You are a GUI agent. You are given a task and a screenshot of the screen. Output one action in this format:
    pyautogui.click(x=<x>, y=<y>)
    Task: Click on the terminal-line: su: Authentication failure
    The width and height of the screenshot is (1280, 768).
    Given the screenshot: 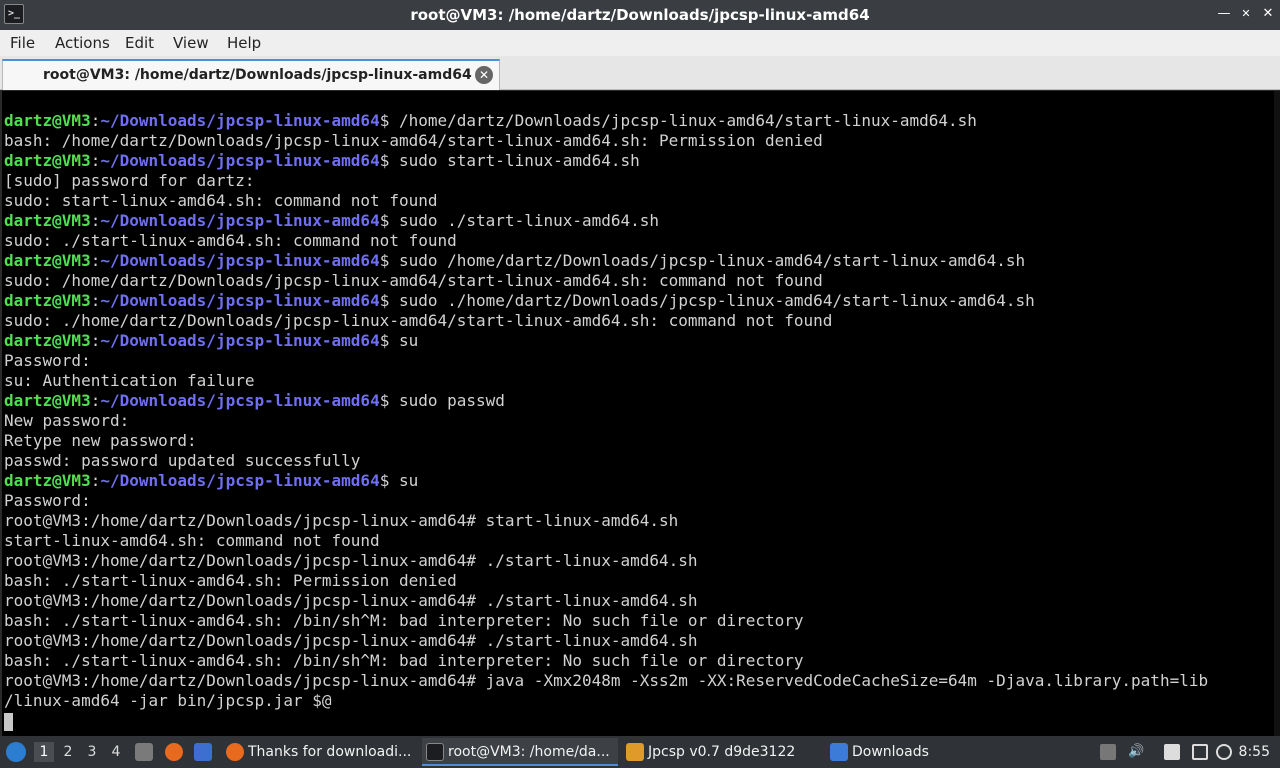 What is the action you would take?
    pyautogui.click(x=129, y=380)
    